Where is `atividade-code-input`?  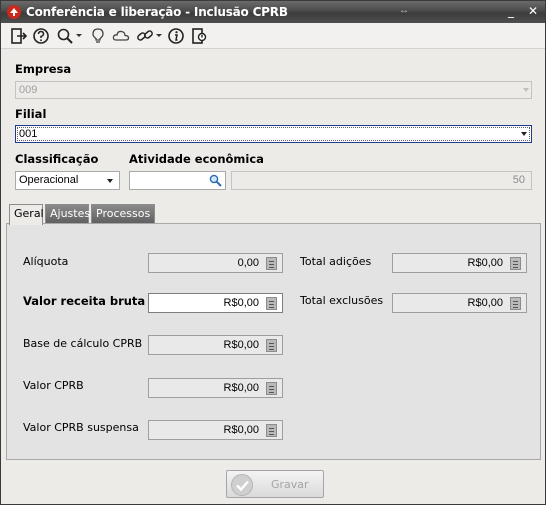
atividade-code-input is located at coordinates (177, 180).